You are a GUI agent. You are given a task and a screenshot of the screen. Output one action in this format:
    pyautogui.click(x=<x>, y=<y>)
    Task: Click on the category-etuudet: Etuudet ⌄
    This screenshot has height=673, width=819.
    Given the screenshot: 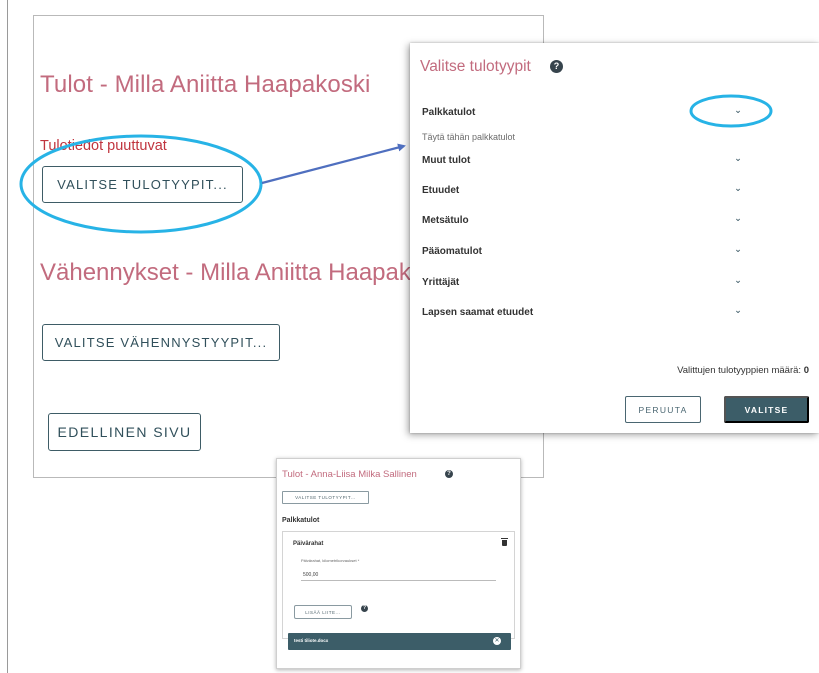 What is the action you would take?
    pyautogui.click(x=582, y=191)
    